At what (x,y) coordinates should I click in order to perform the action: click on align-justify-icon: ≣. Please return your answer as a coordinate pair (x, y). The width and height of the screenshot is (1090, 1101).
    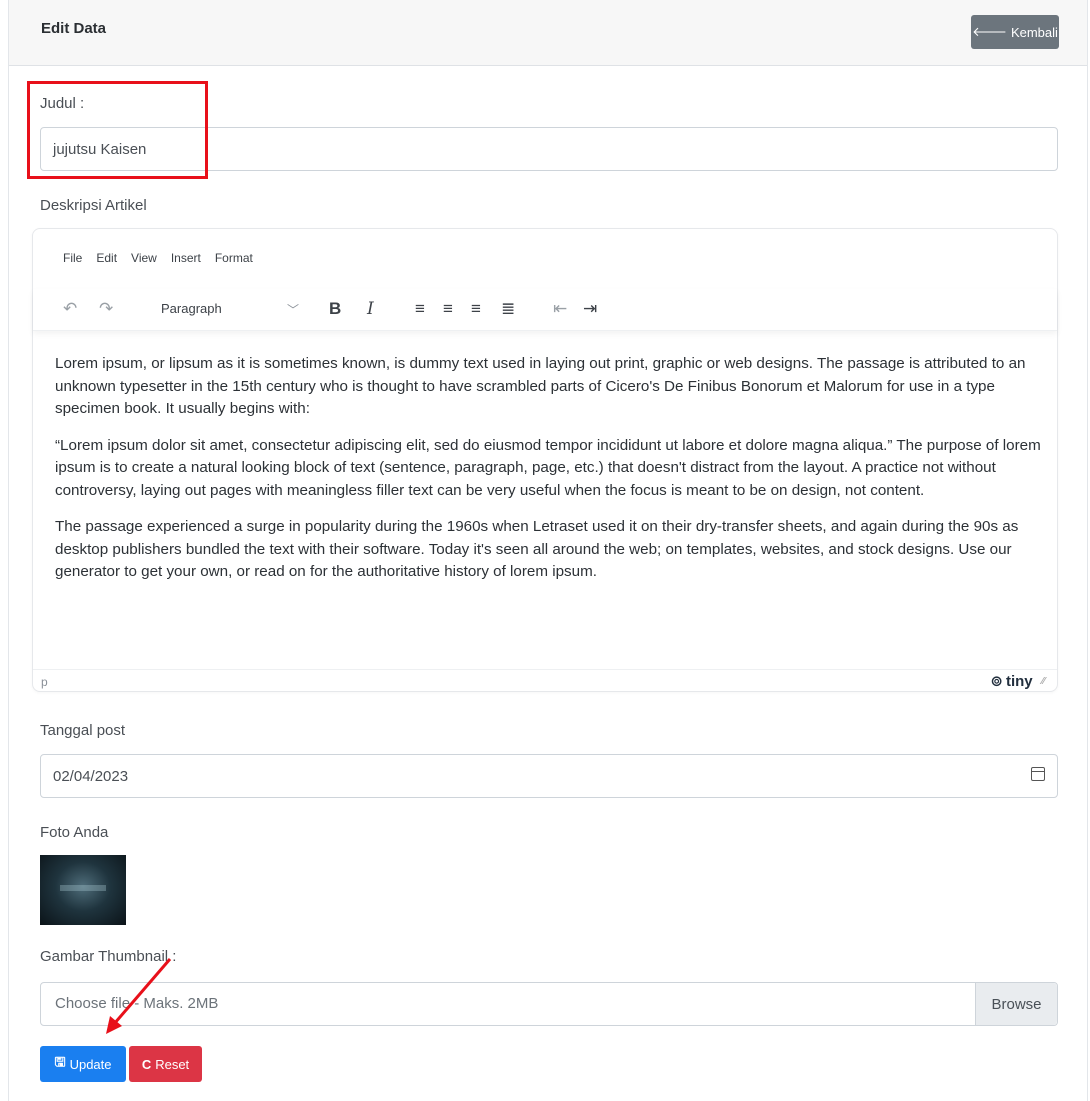
    Looking at the image, I should click on (508, 309).